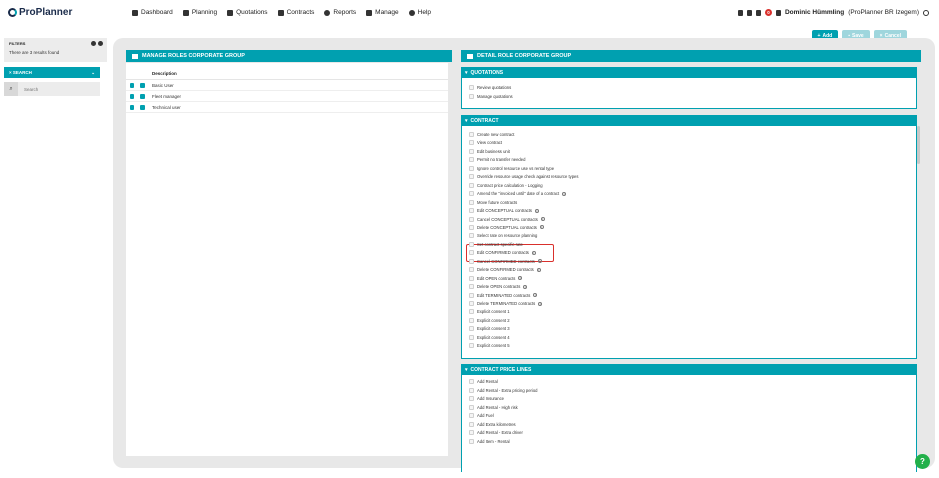 The image size is (939, 478). What do you see at coordinates (490, 87) in the screenshot?
I see `permission-item: Review quotations` at bounding box center [490, 87].